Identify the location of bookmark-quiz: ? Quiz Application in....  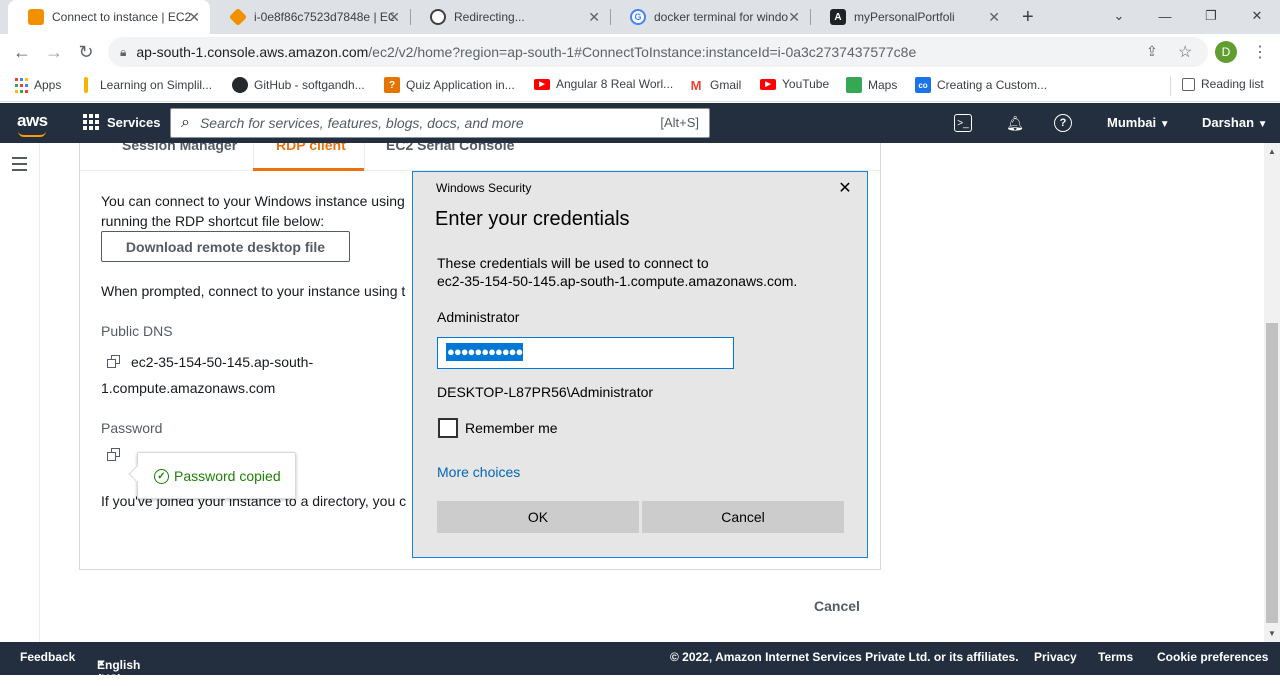
(449, 85).